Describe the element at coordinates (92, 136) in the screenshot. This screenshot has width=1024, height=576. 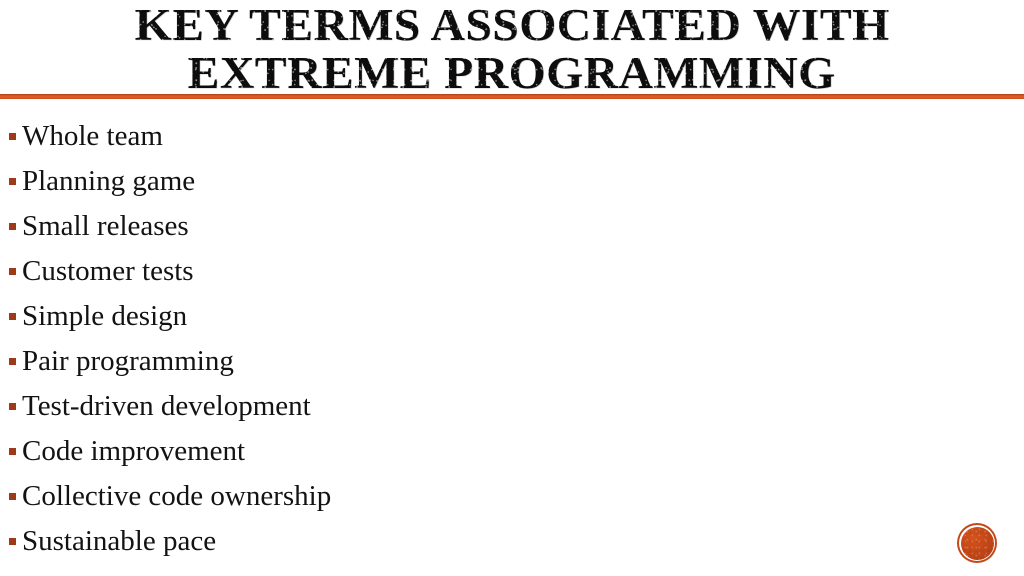
I see `list-item-label: Whole team` at that location.